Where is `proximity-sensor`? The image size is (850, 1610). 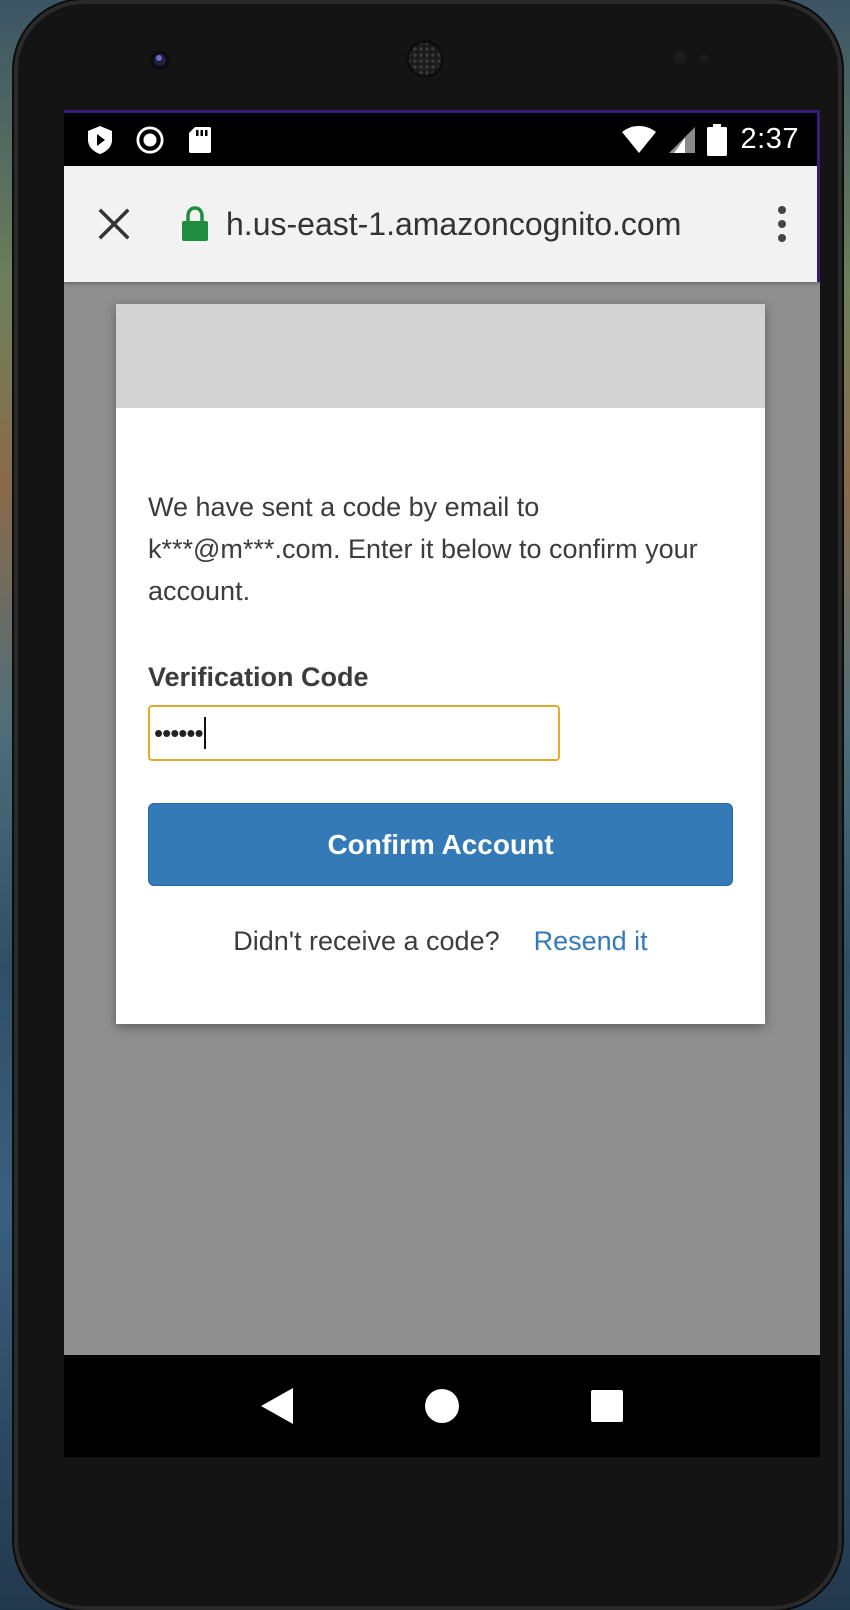 proximity-sensor is located at coordinates (680, 58).